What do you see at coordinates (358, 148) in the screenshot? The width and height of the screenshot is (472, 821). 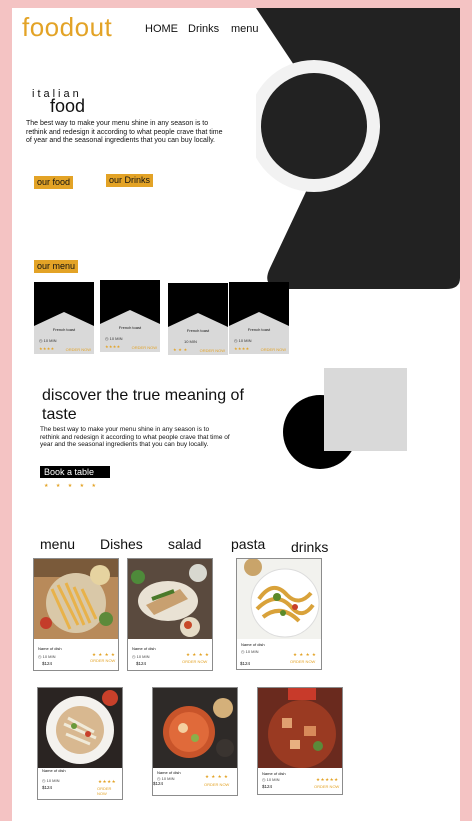 I see `hero-decoration` at bounding box center [358, 148].